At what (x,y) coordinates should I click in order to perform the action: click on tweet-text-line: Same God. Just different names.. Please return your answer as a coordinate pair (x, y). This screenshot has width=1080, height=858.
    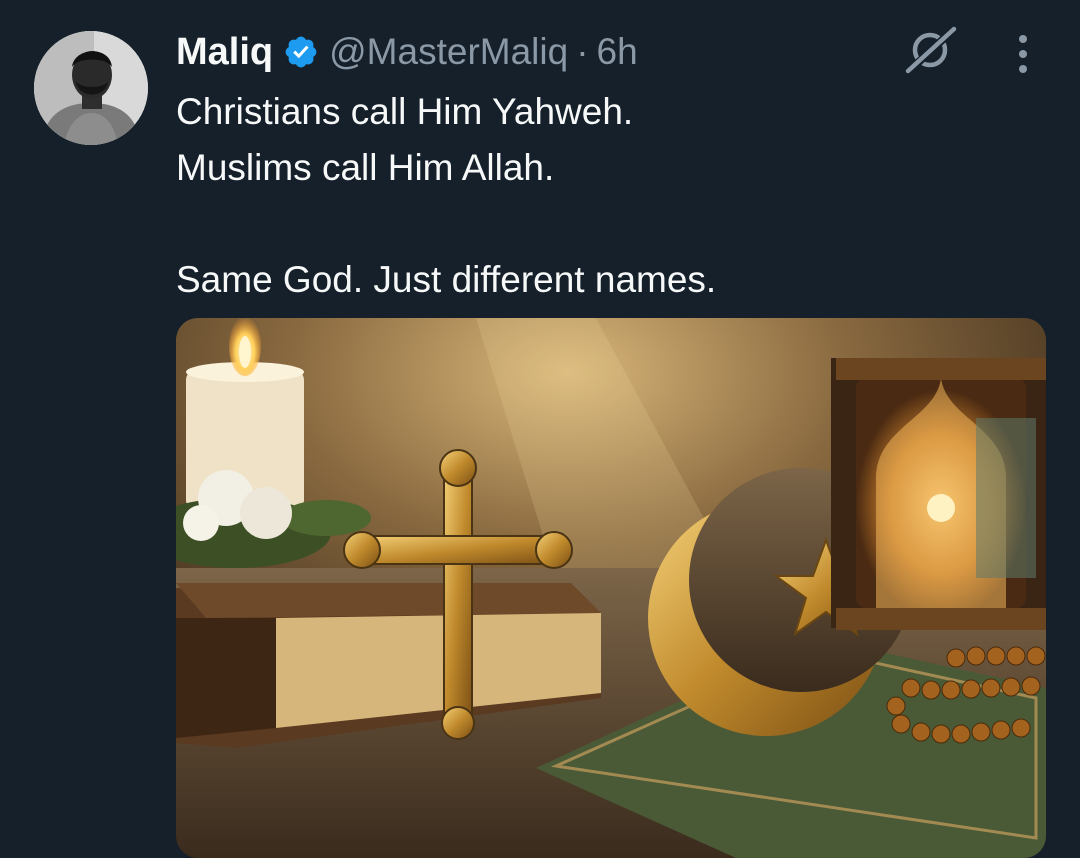
    Looking at the image, I should click on (446, 279).